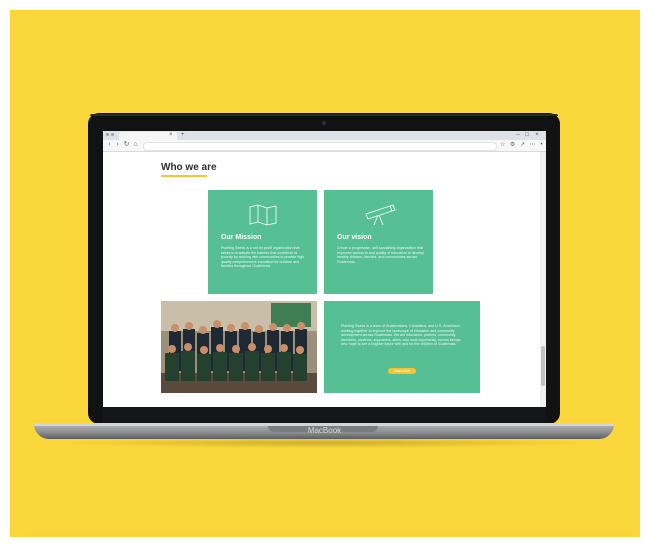 The width and height of the screenshot is (646, 546). What do you see at coordinates (172, 135) in the screenshot?
I see `tab-close-icon: ×` at bounding box center [172, 135].